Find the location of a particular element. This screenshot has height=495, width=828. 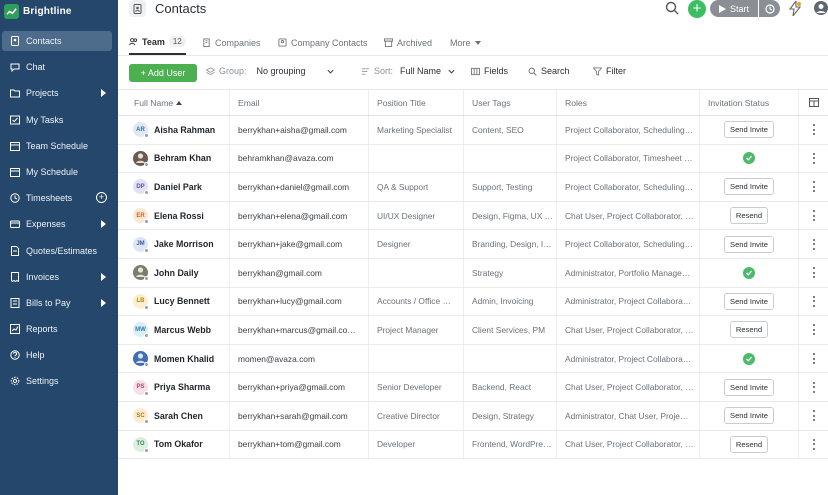

tab-team: Team 12 is located at coordinates (157, 42).